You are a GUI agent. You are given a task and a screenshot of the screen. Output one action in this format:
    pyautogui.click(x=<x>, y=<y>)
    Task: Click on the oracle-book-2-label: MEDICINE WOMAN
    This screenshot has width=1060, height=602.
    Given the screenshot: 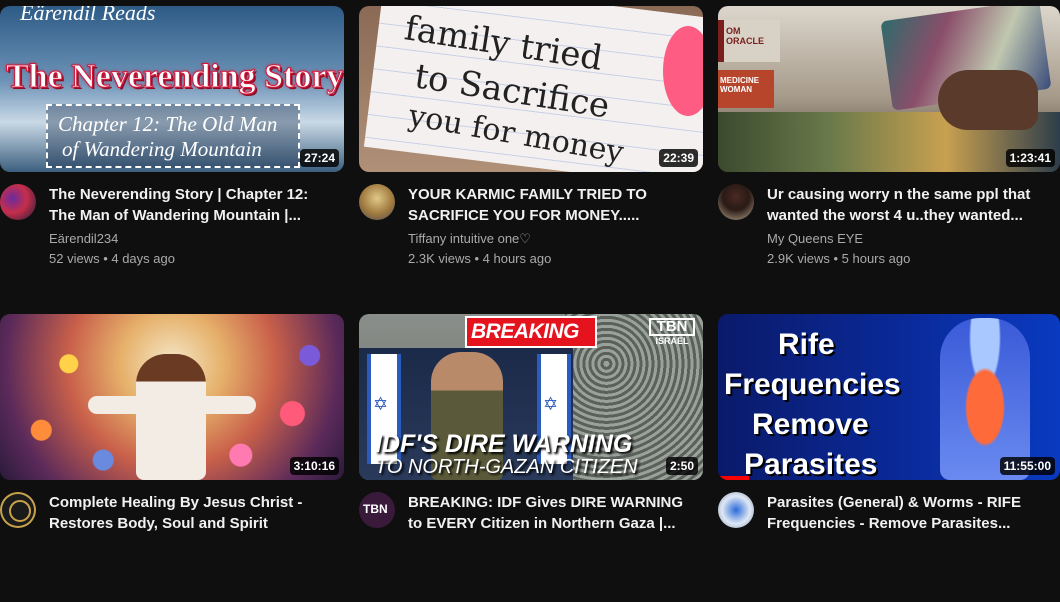 What is the action you would take?
    pyautogui.click(x=740, y=85)
    